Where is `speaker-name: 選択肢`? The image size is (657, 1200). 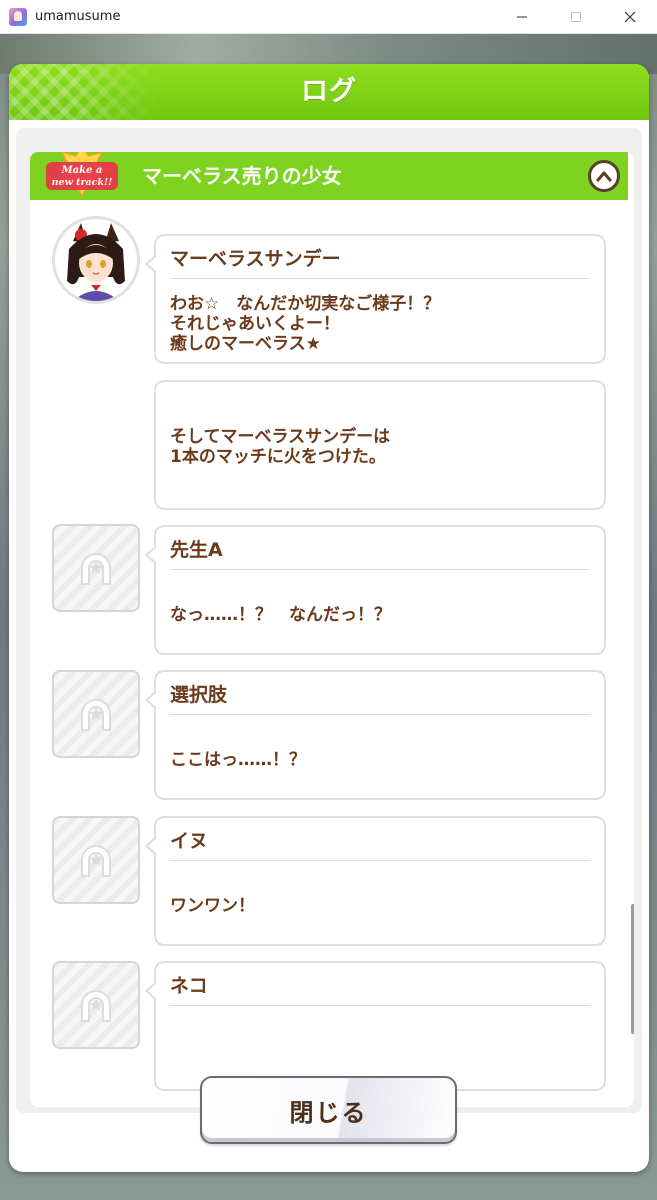
speaker-name: 選択肢 is located at coordinates (199, 695).